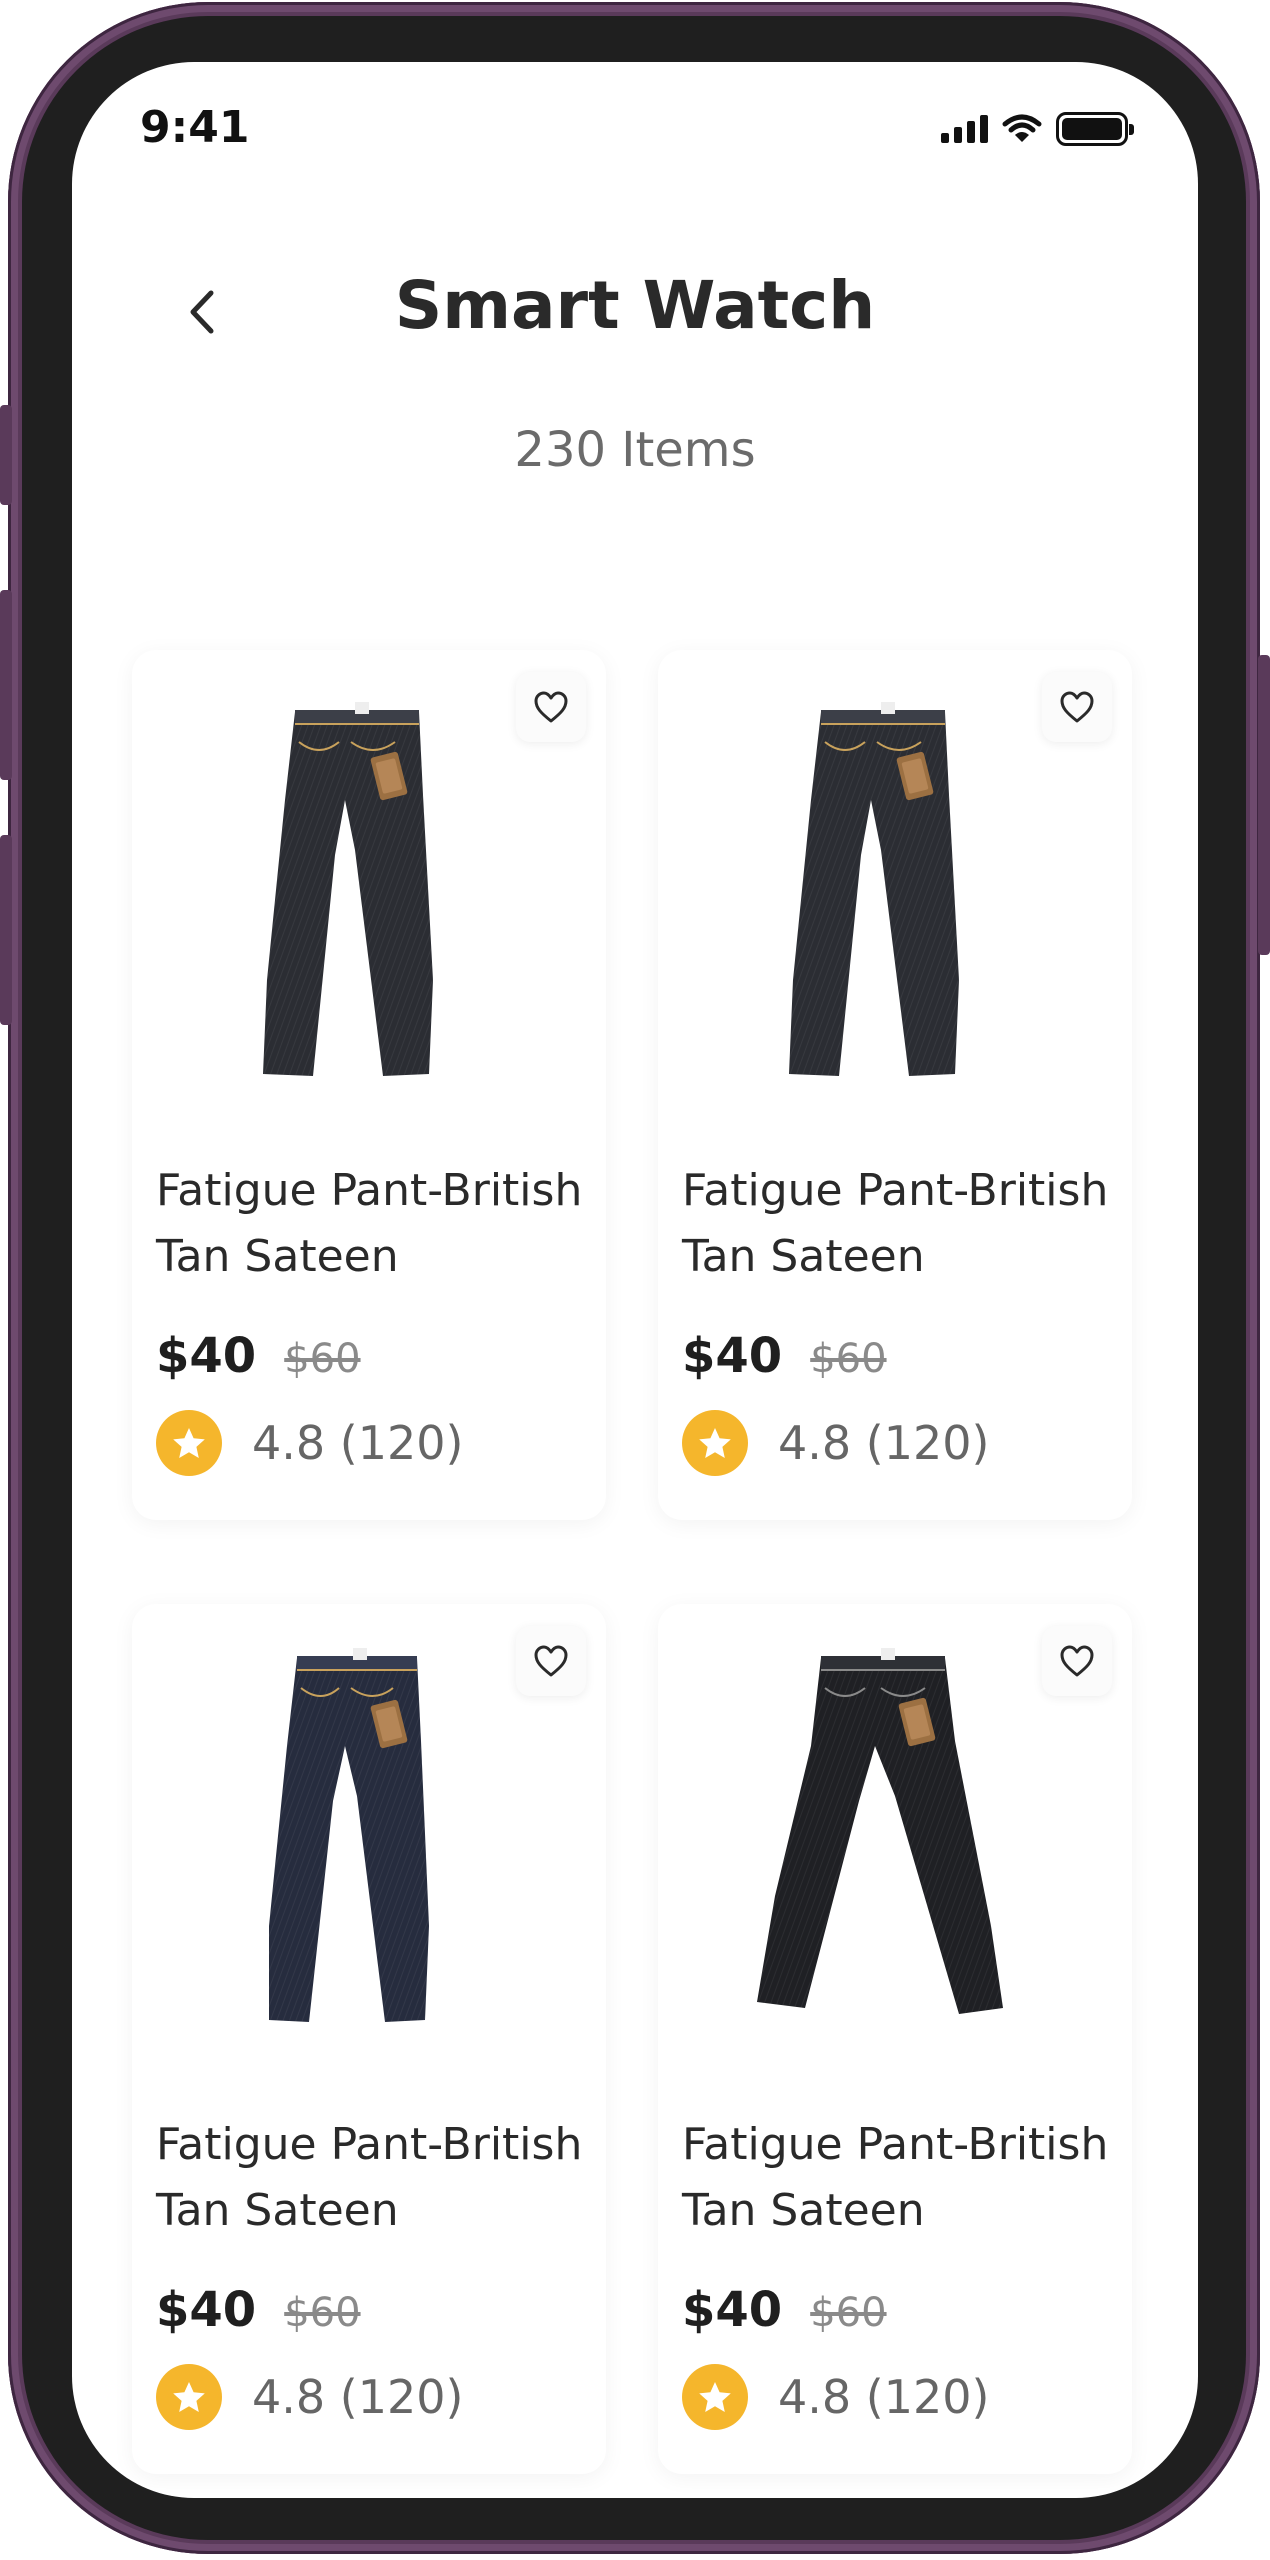  Describe the element at coordinates (195, 127) in the screenshot. I see `status-time: 9:41` at that location.